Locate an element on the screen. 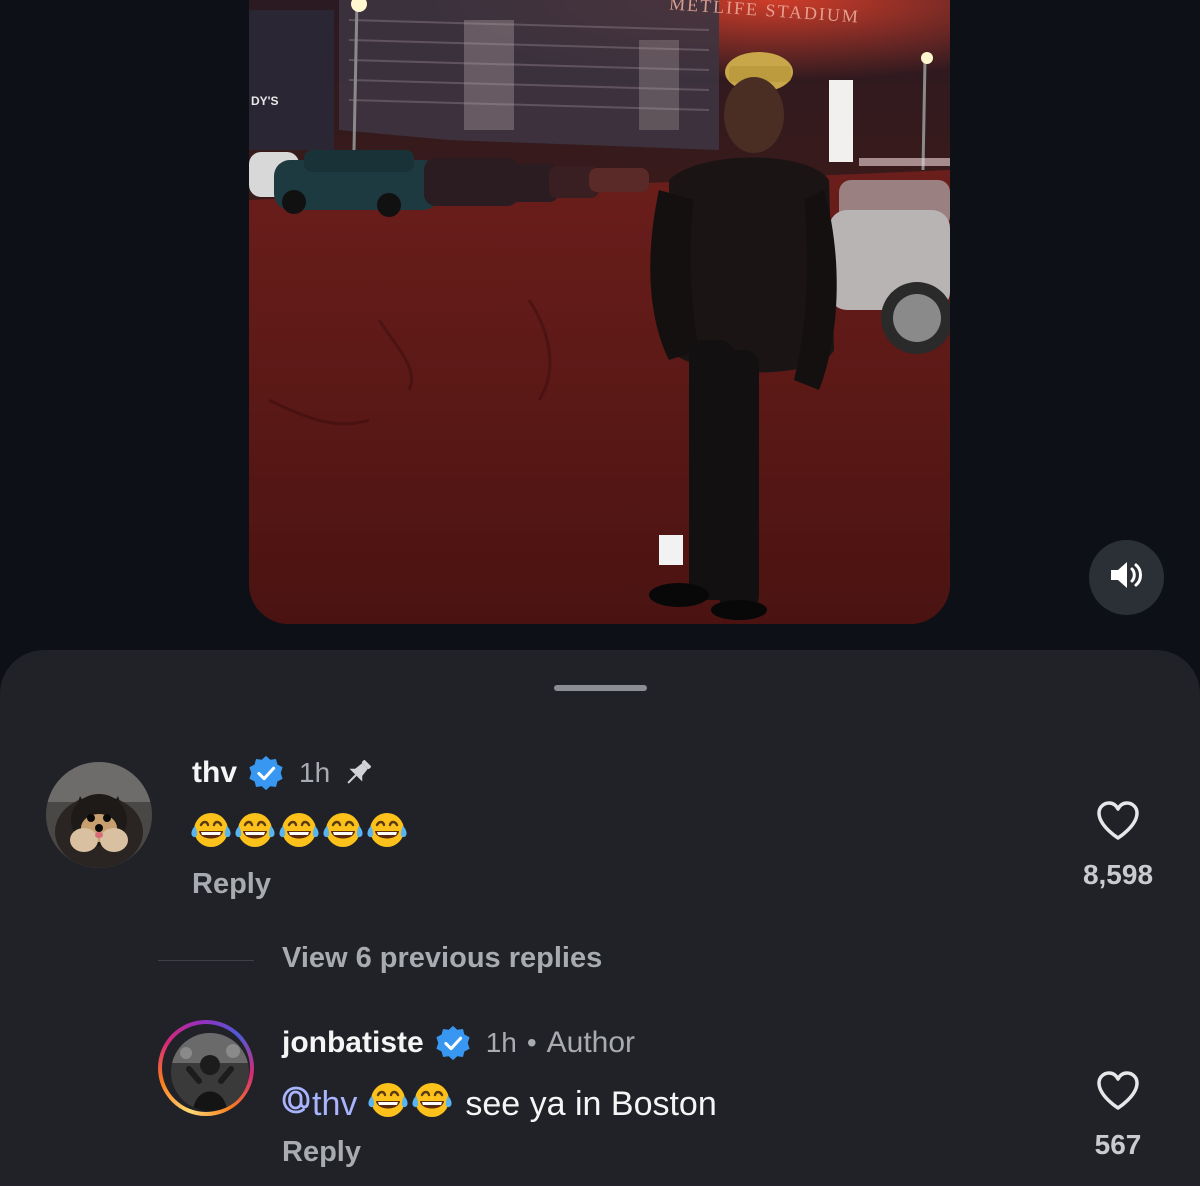 Image resolution: width=1200 pixels, height=1186 pixels. sound-toggle-button is located at coordinates (1126, 577).